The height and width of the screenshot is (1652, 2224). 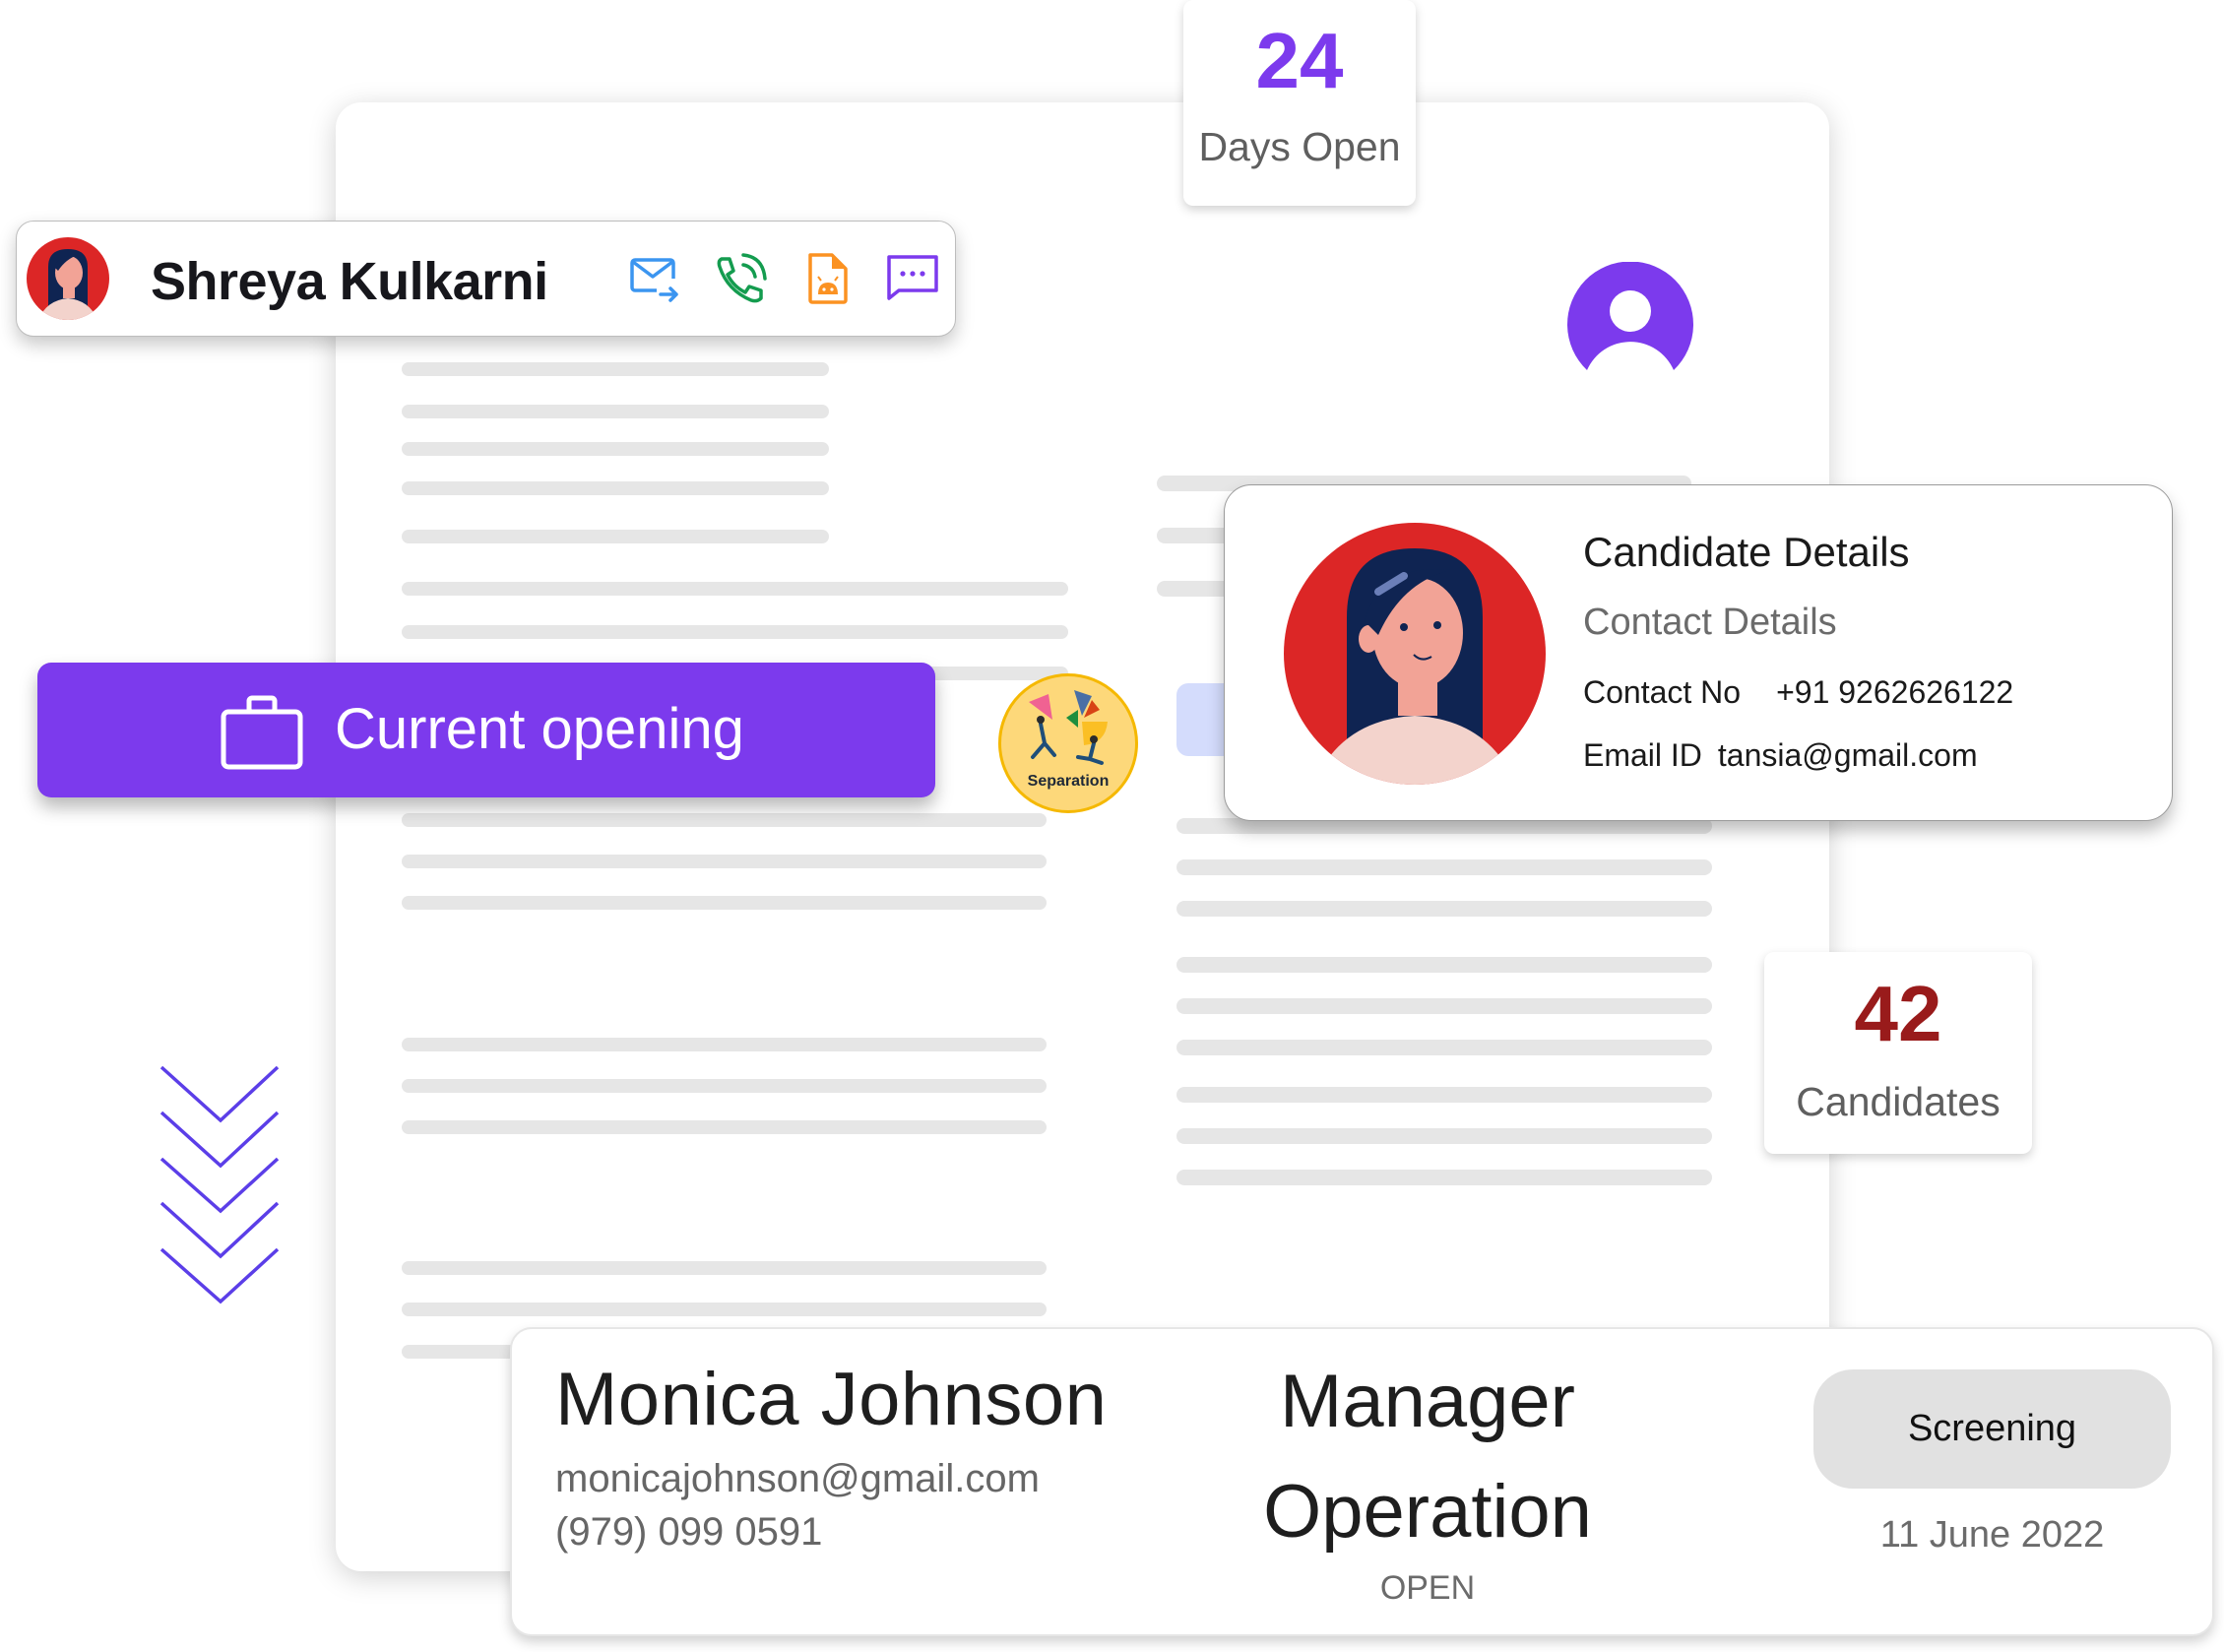 What do you see at coordinates (1415, 654) in the screenshot?
I see `candidate-avatar` at bounding box center [1415, 654].